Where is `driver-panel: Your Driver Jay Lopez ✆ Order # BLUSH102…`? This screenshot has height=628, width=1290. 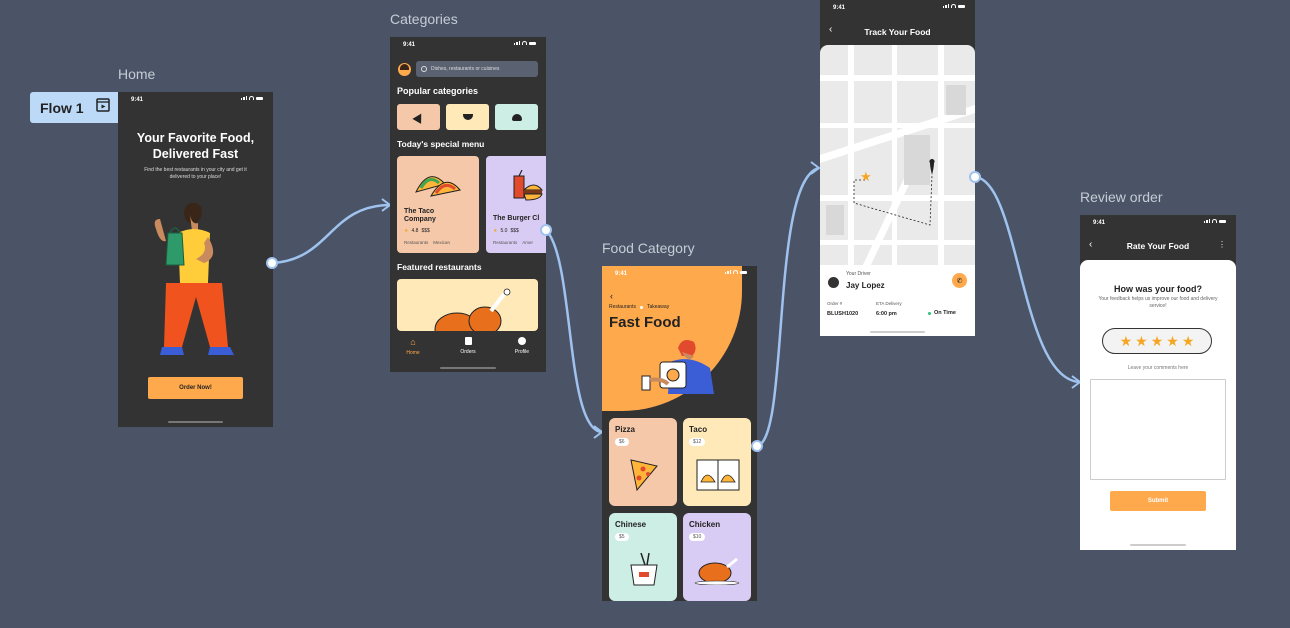 driver-panel: Your Driver Jay Lopez ✆ Order # BLUSH102… is located at coordinates (897, 300).